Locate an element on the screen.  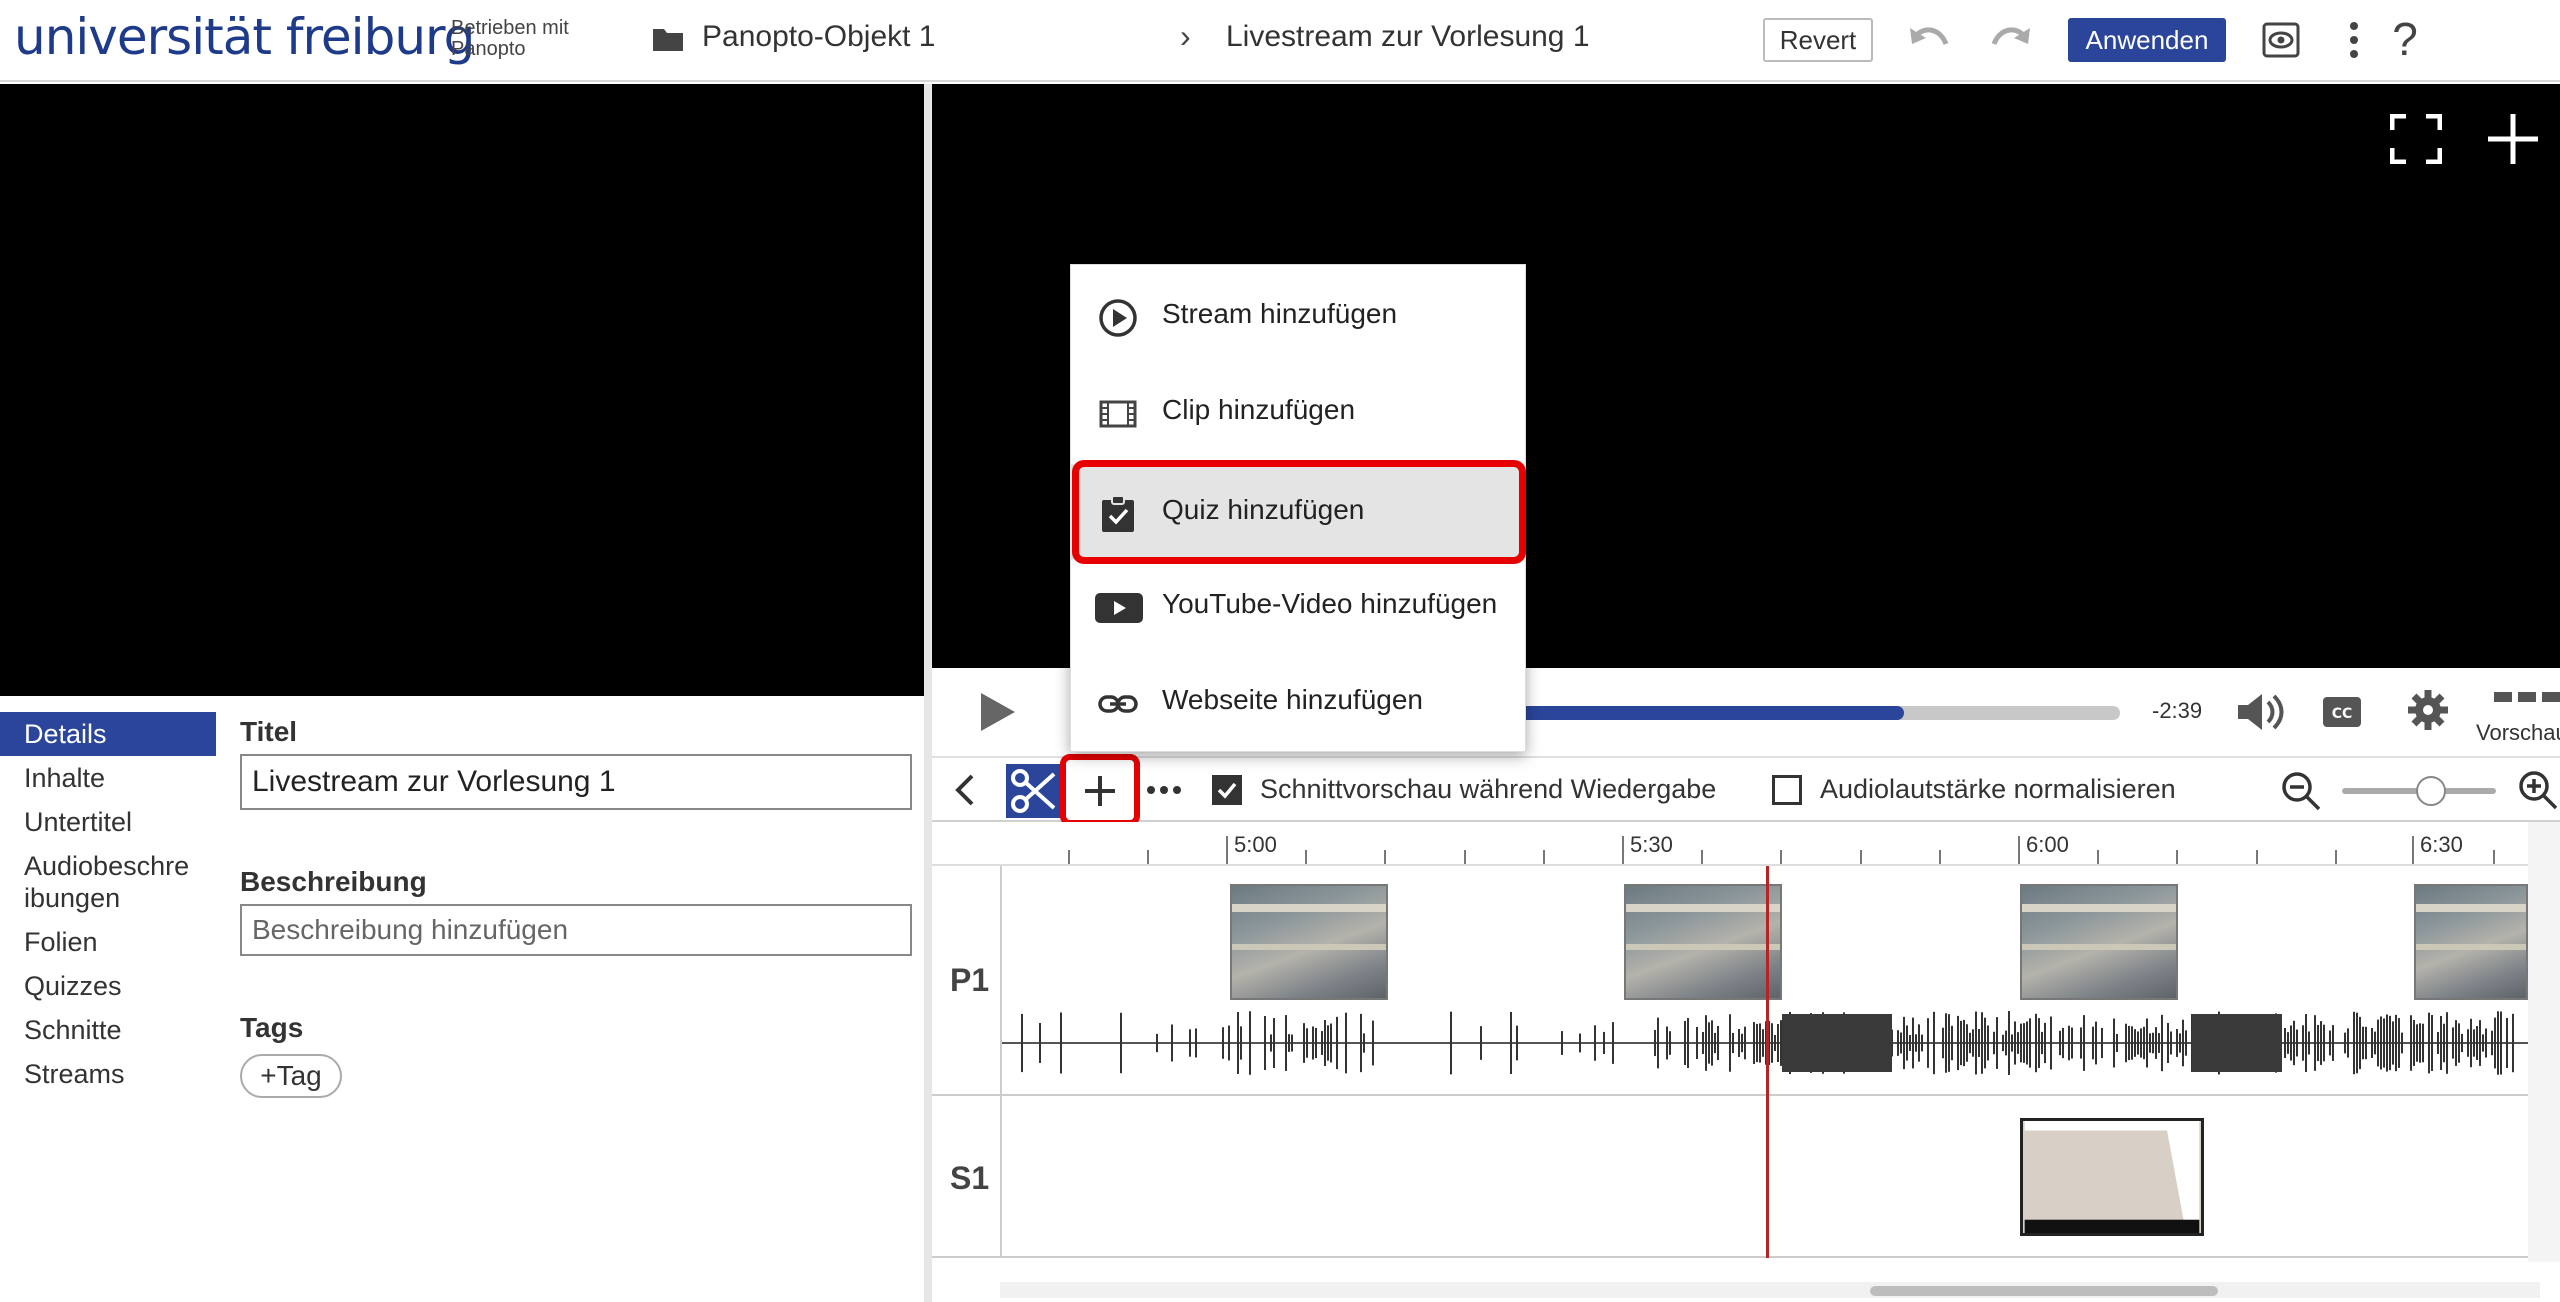
menu-item-label: YouTube-Video hinzufügen is located at coordinates (1330, 603).